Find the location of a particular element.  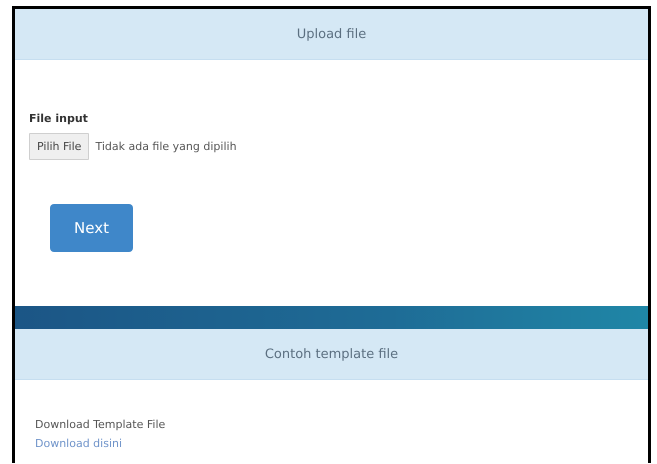

download-label: Download Template File is located at coordinates (100, 424).